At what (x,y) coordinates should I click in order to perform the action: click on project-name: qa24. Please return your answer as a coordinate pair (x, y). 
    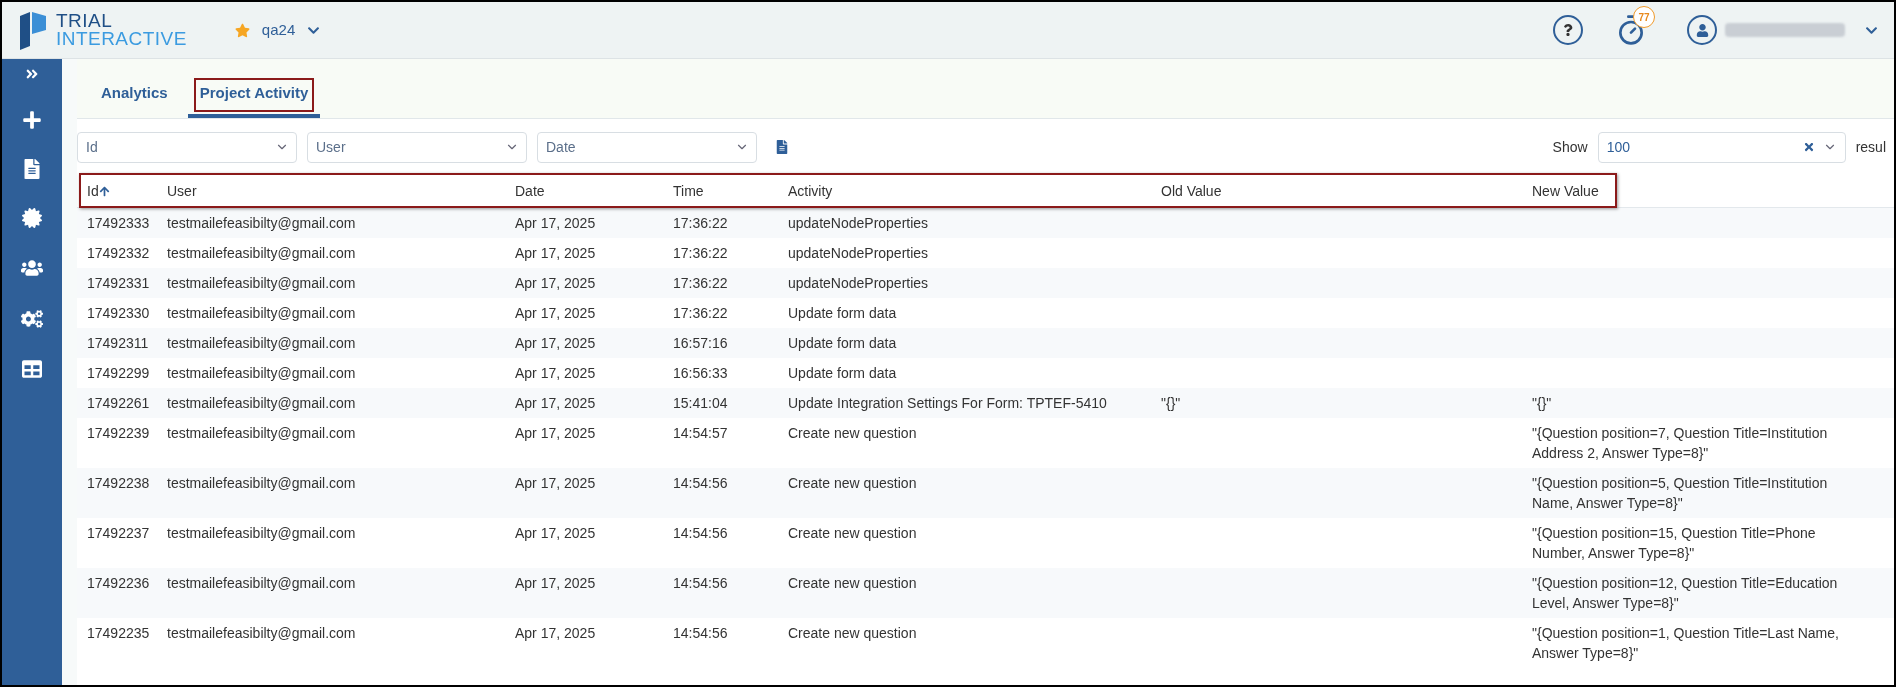
    Looking at the image, I should click on (278, 29).